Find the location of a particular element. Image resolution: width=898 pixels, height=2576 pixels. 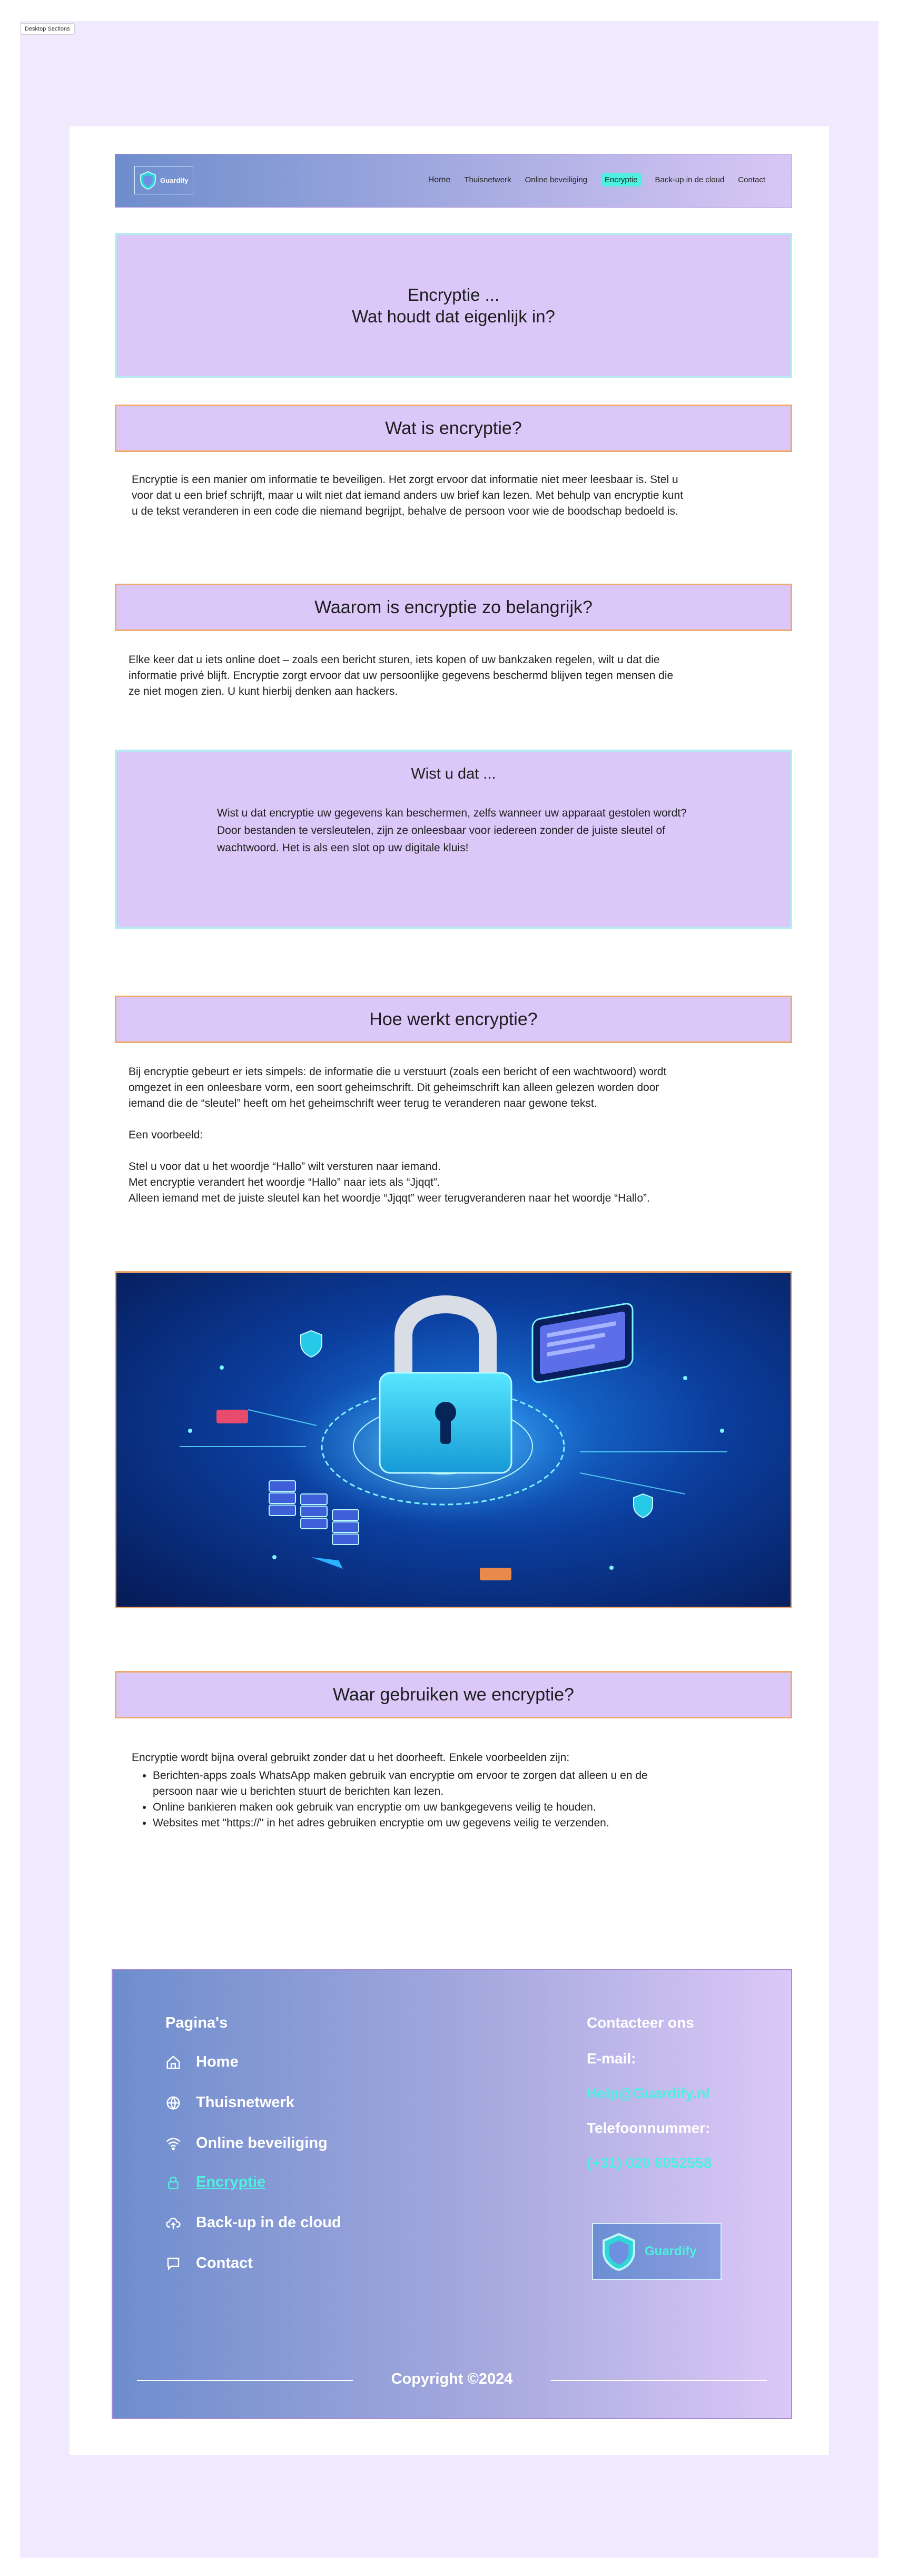

section-title: Wat is encryptie? is located at coordinates (454, 428).